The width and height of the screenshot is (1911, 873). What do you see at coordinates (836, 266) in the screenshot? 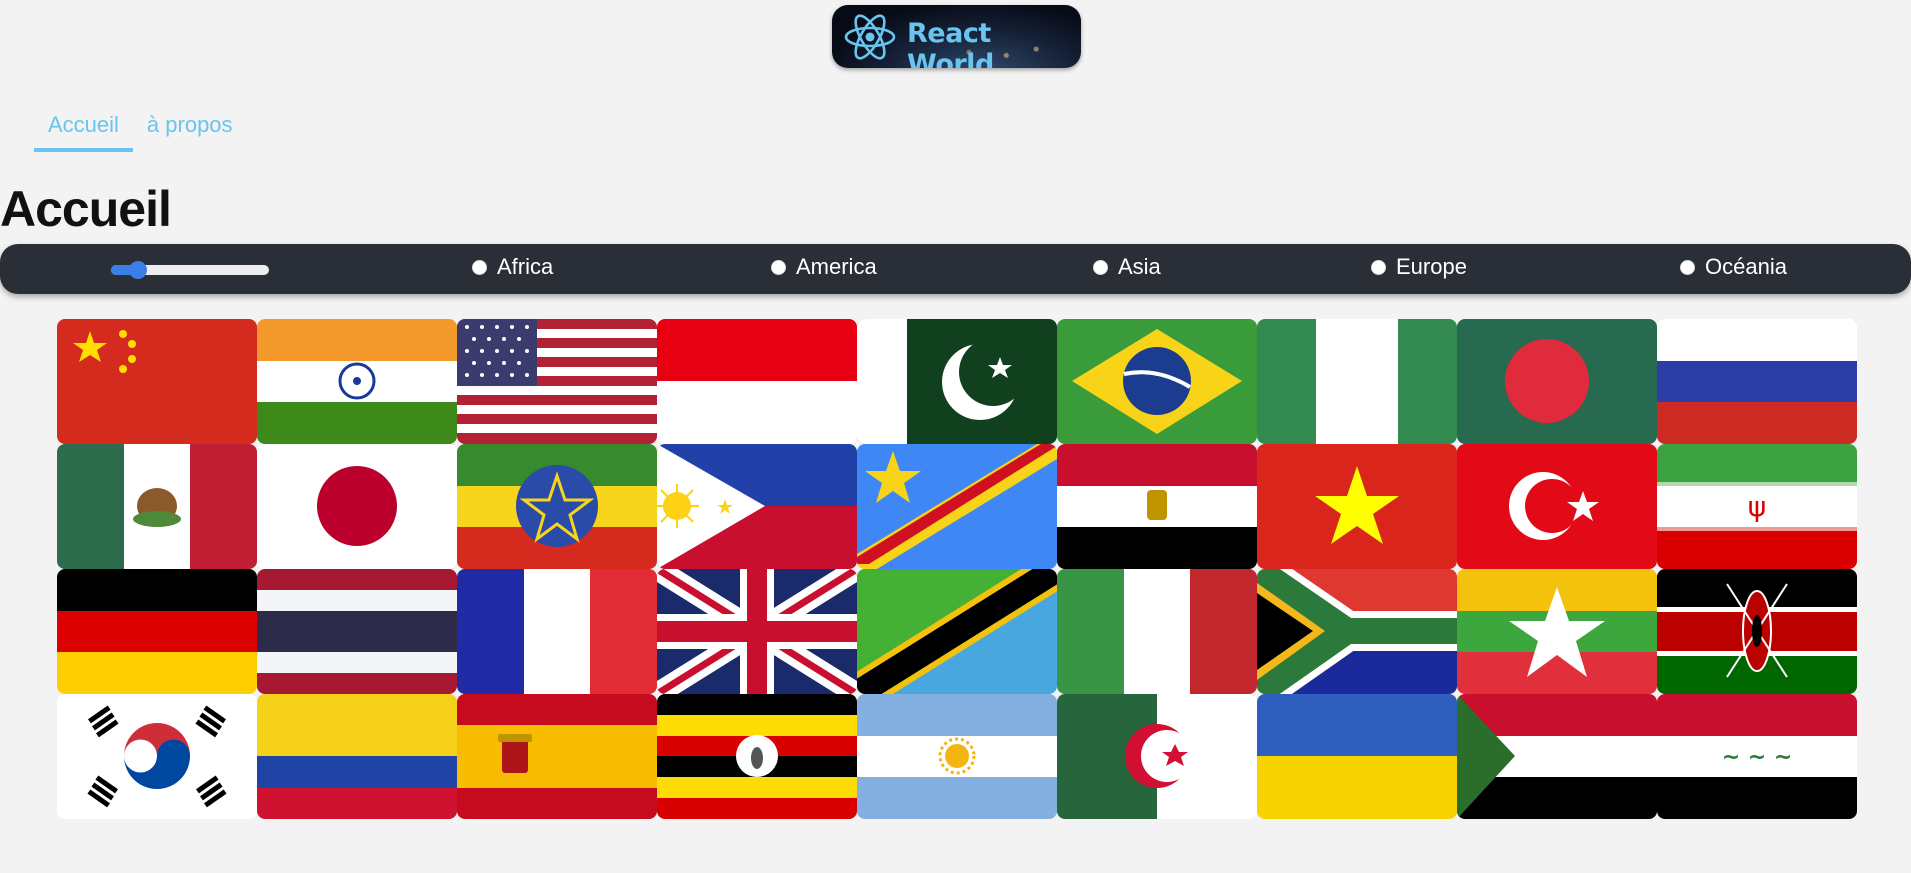
I see `radio-label: America` at bounding box center [836, 266].